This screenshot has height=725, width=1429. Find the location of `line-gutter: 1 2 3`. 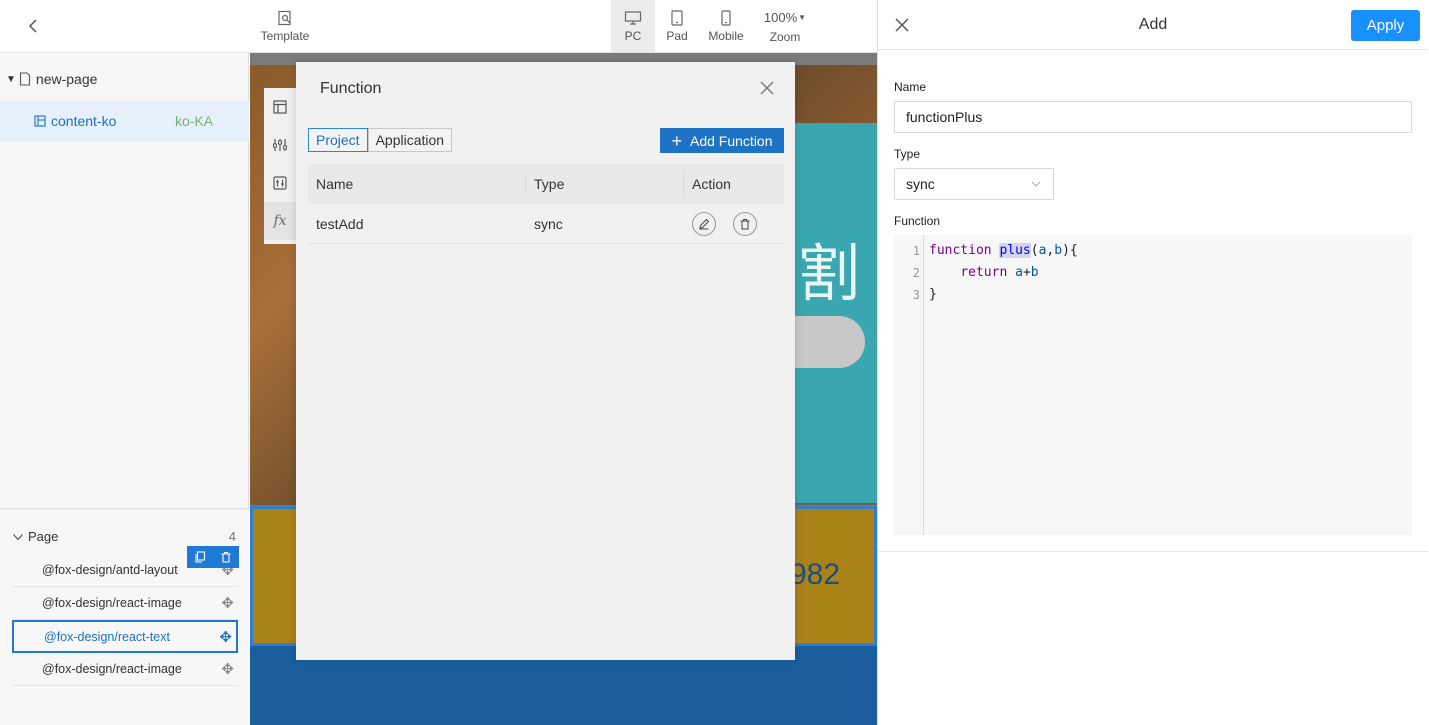

line-gutter: 1 2 3 is located at coordinates (909, 385).